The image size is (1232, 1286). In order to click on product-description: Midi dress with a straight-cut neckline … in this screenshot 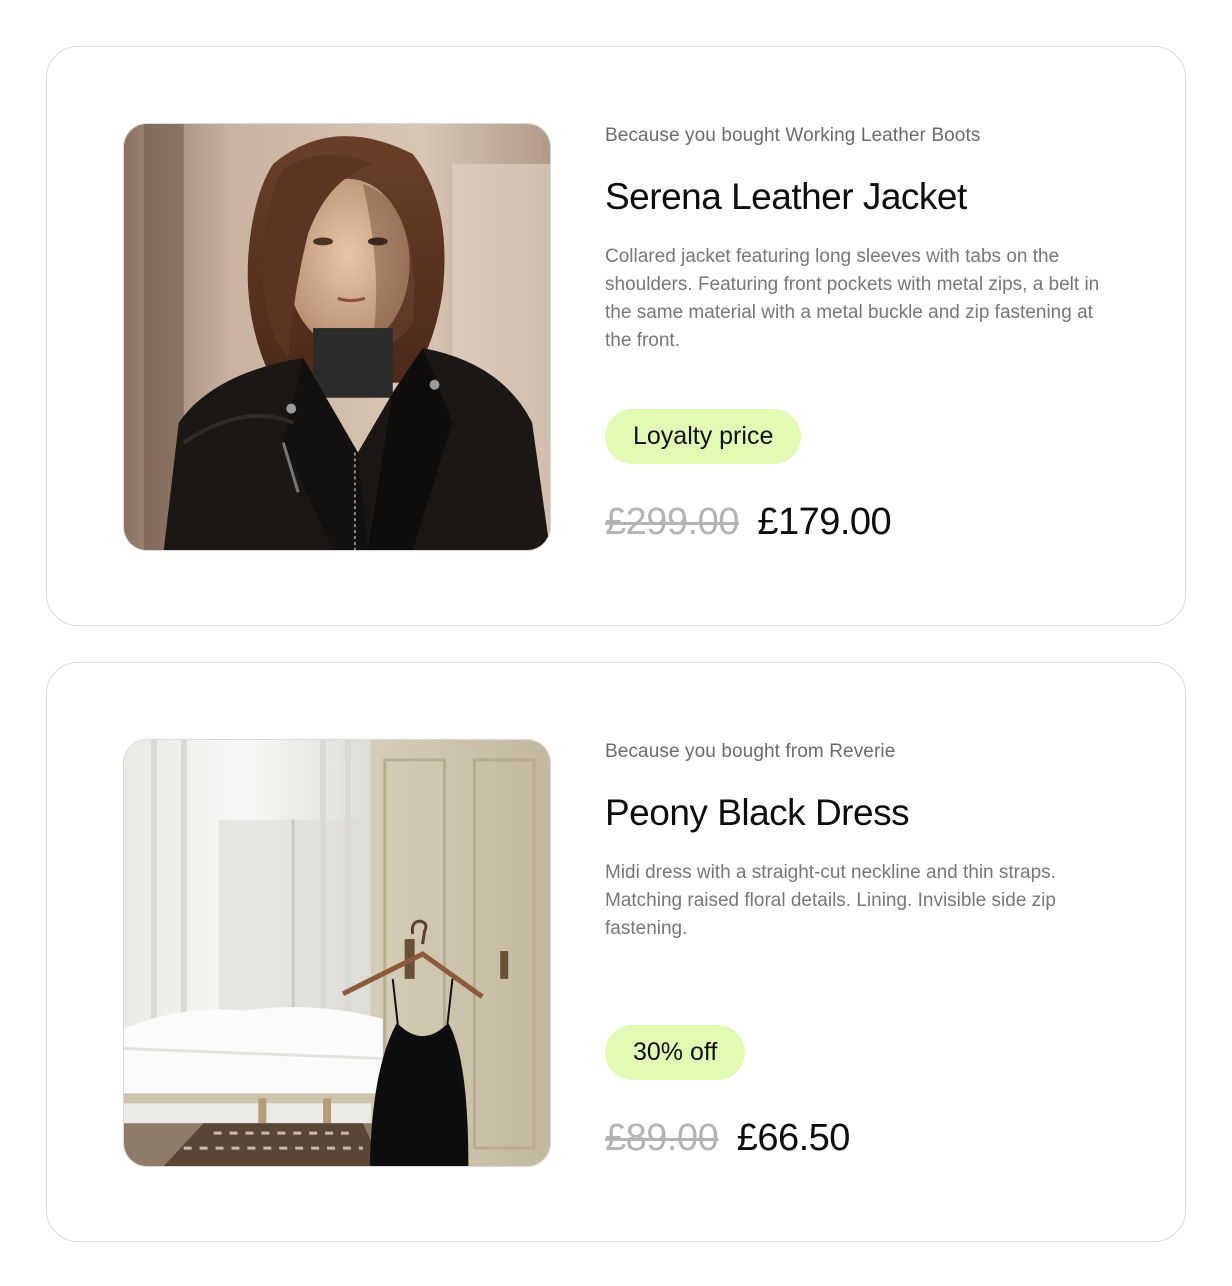, I will do `click(830, 900)`.